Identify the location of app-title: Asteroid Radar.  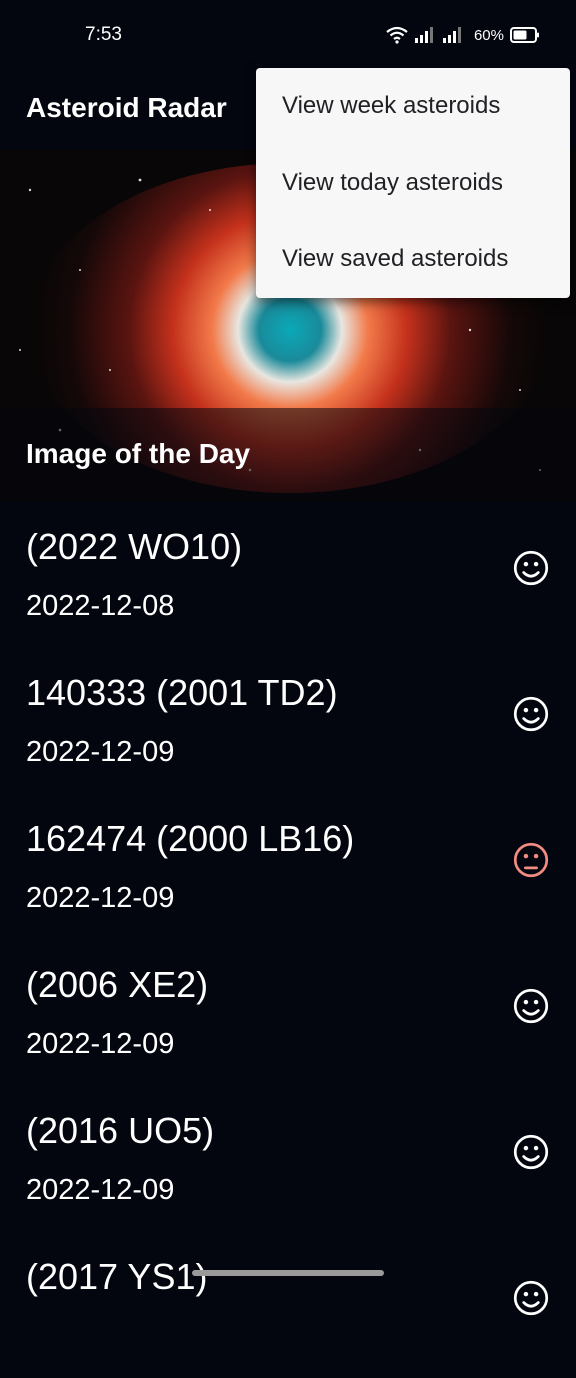
(126, 107).